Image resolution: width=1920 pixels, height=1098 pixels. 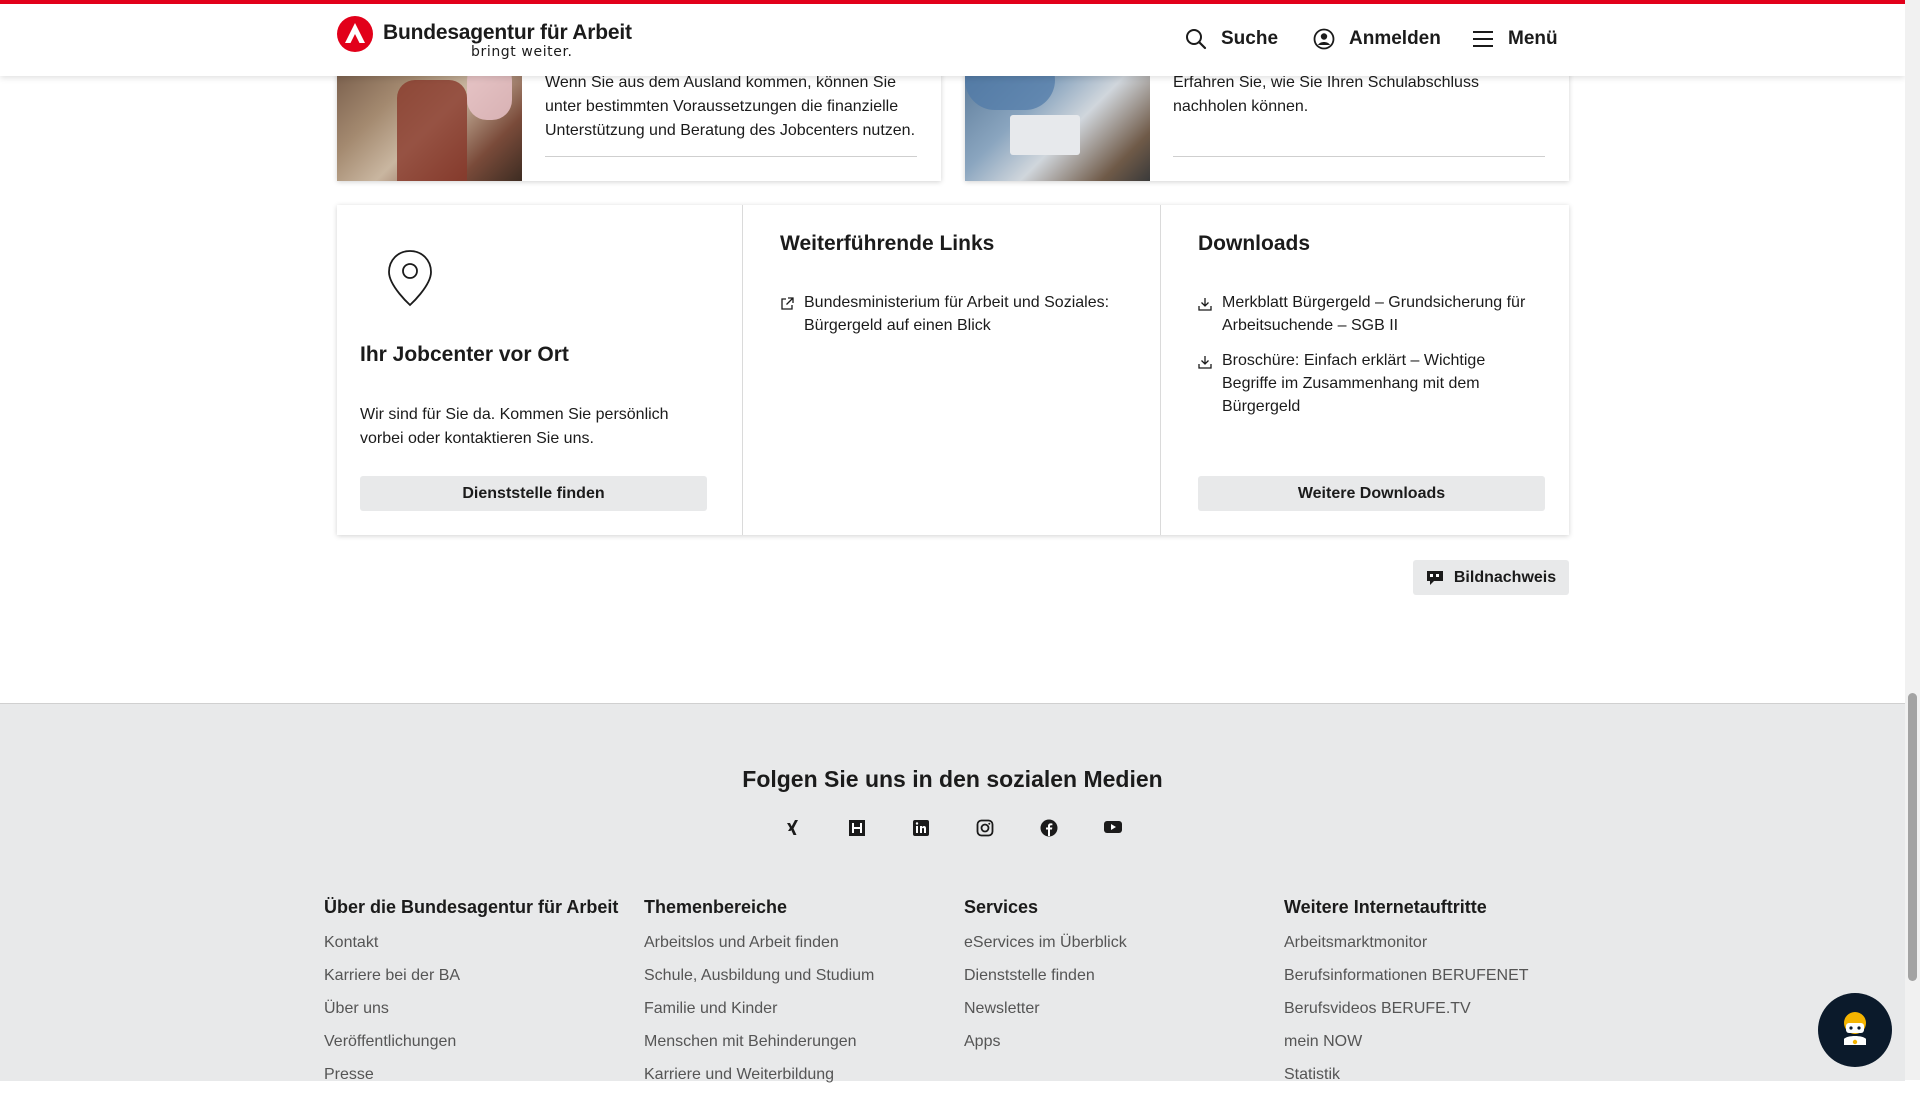 I want to click on image-credits-button: Bildnachweis, so click(x=1491, y=577).